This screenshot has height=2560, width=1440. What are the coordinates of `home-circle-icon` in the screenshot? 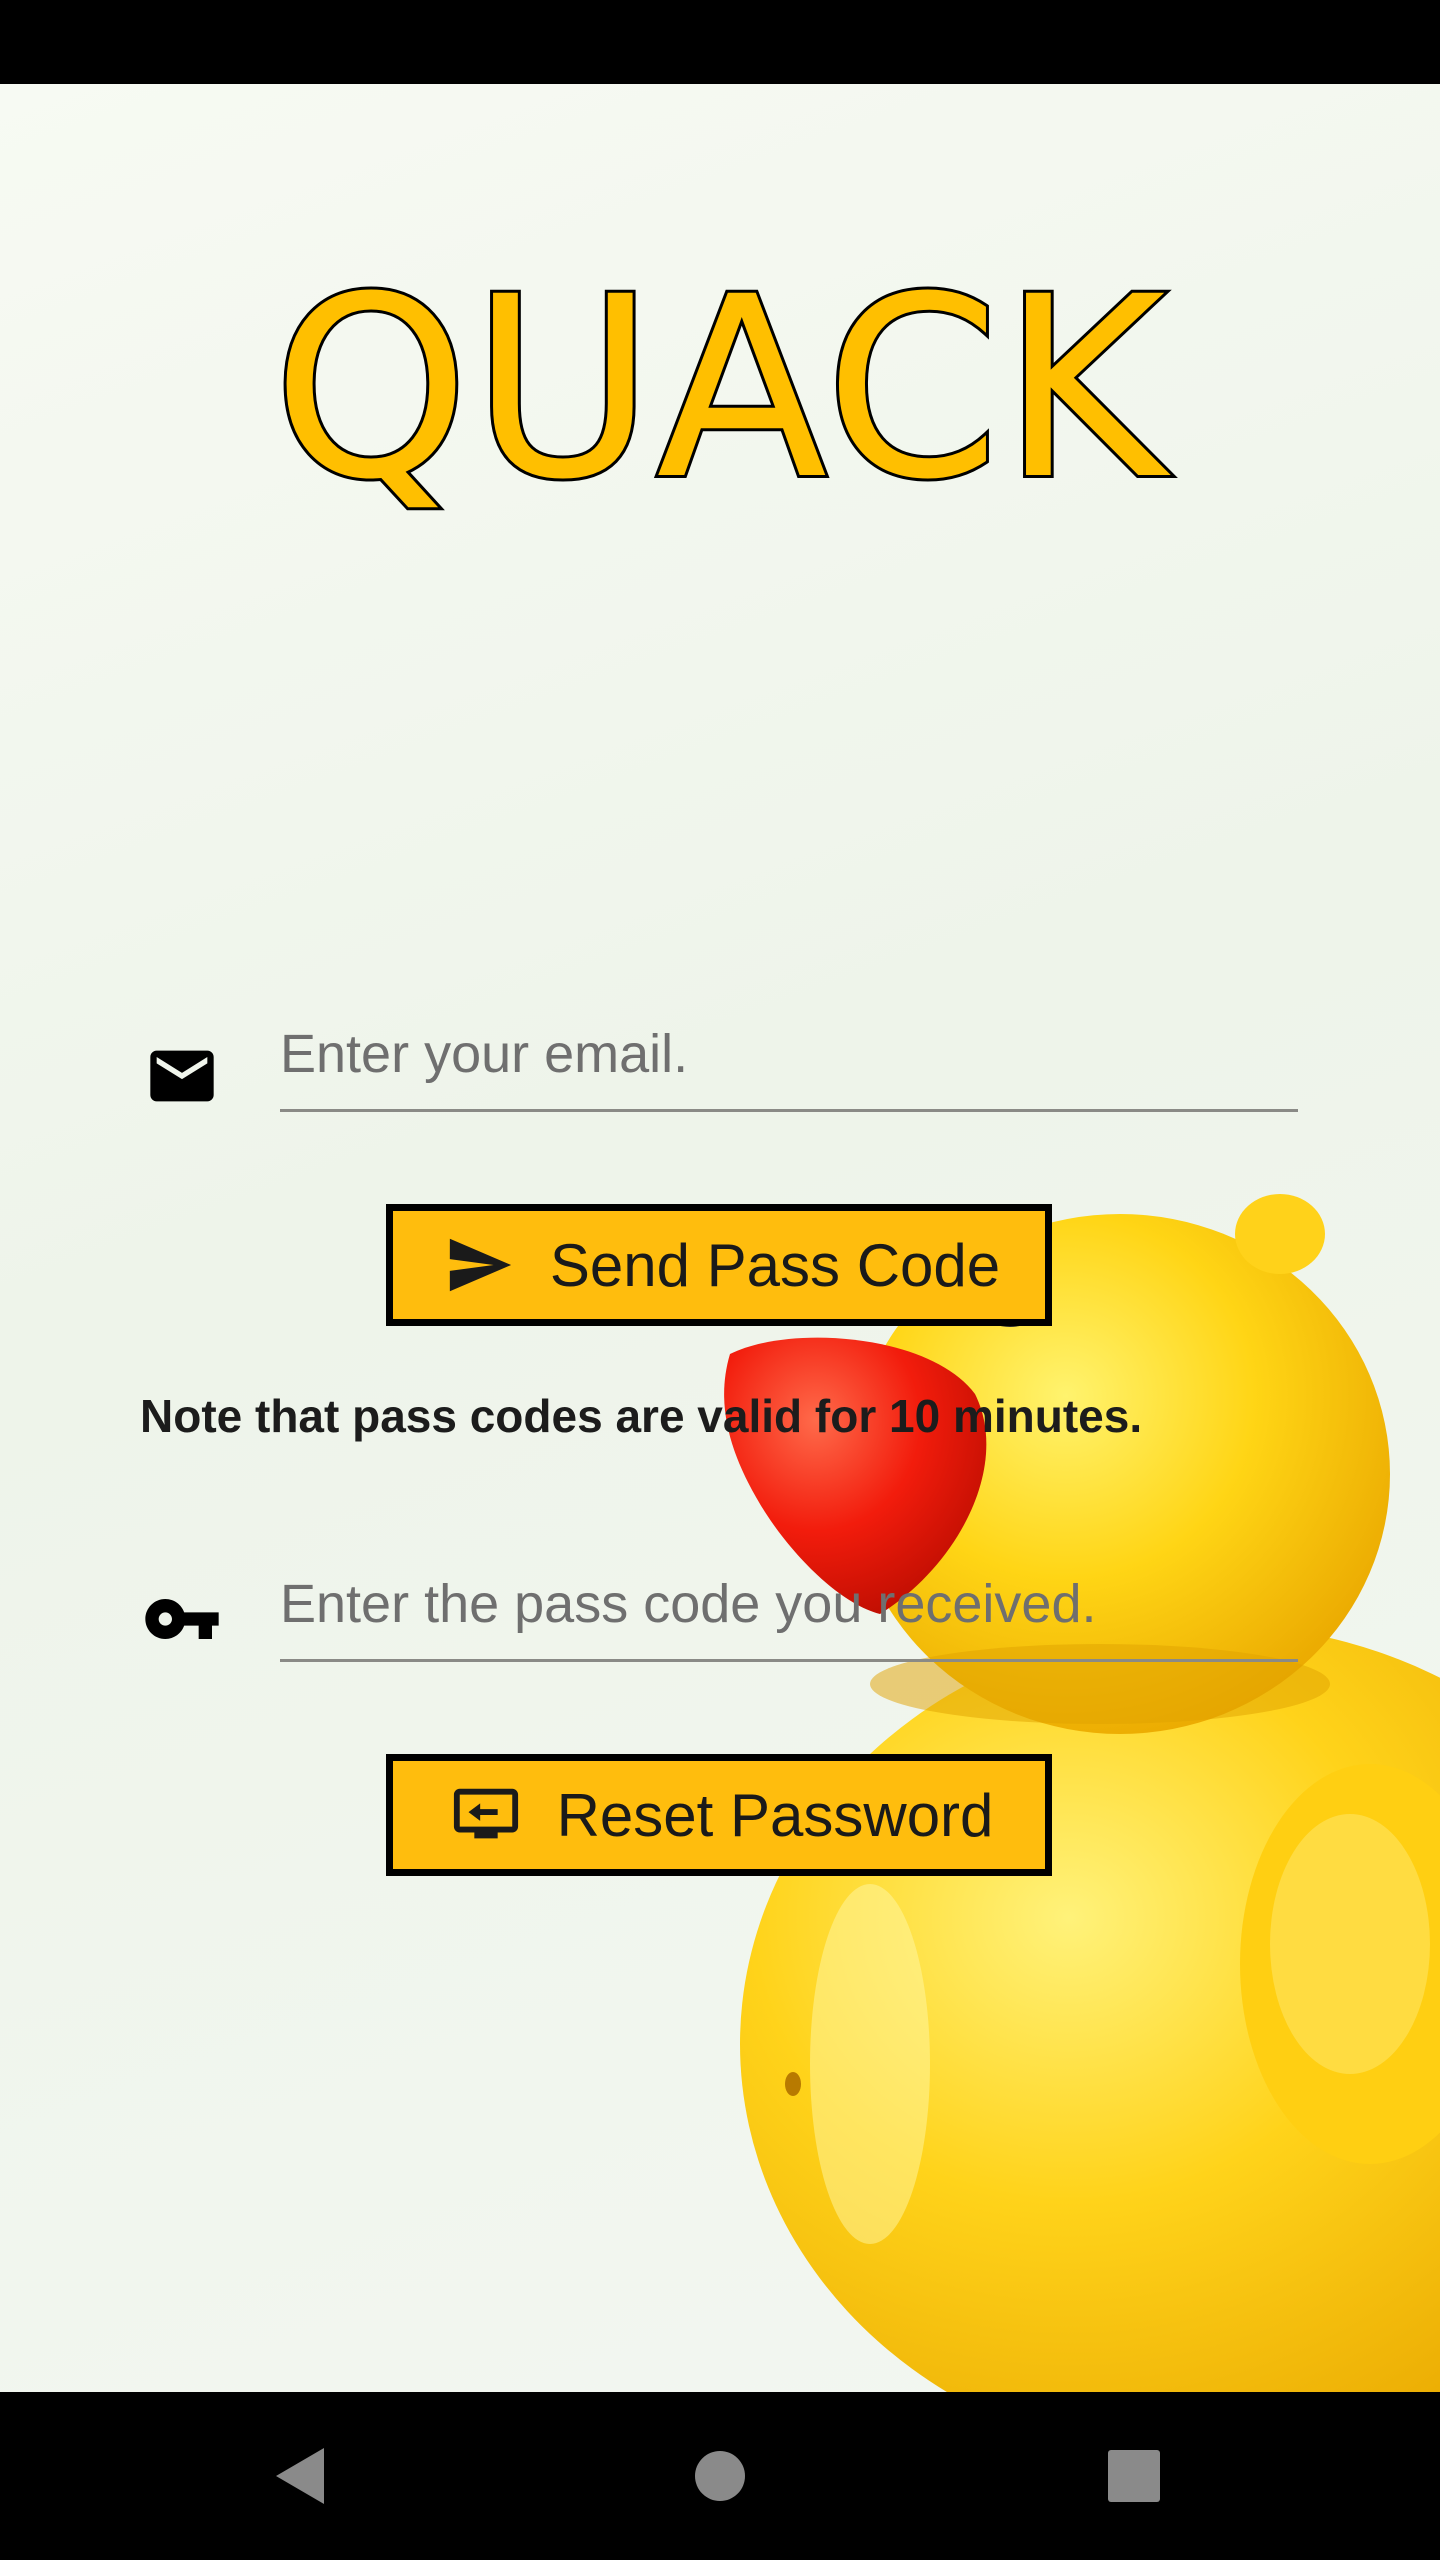 It's located at (720, 2476).